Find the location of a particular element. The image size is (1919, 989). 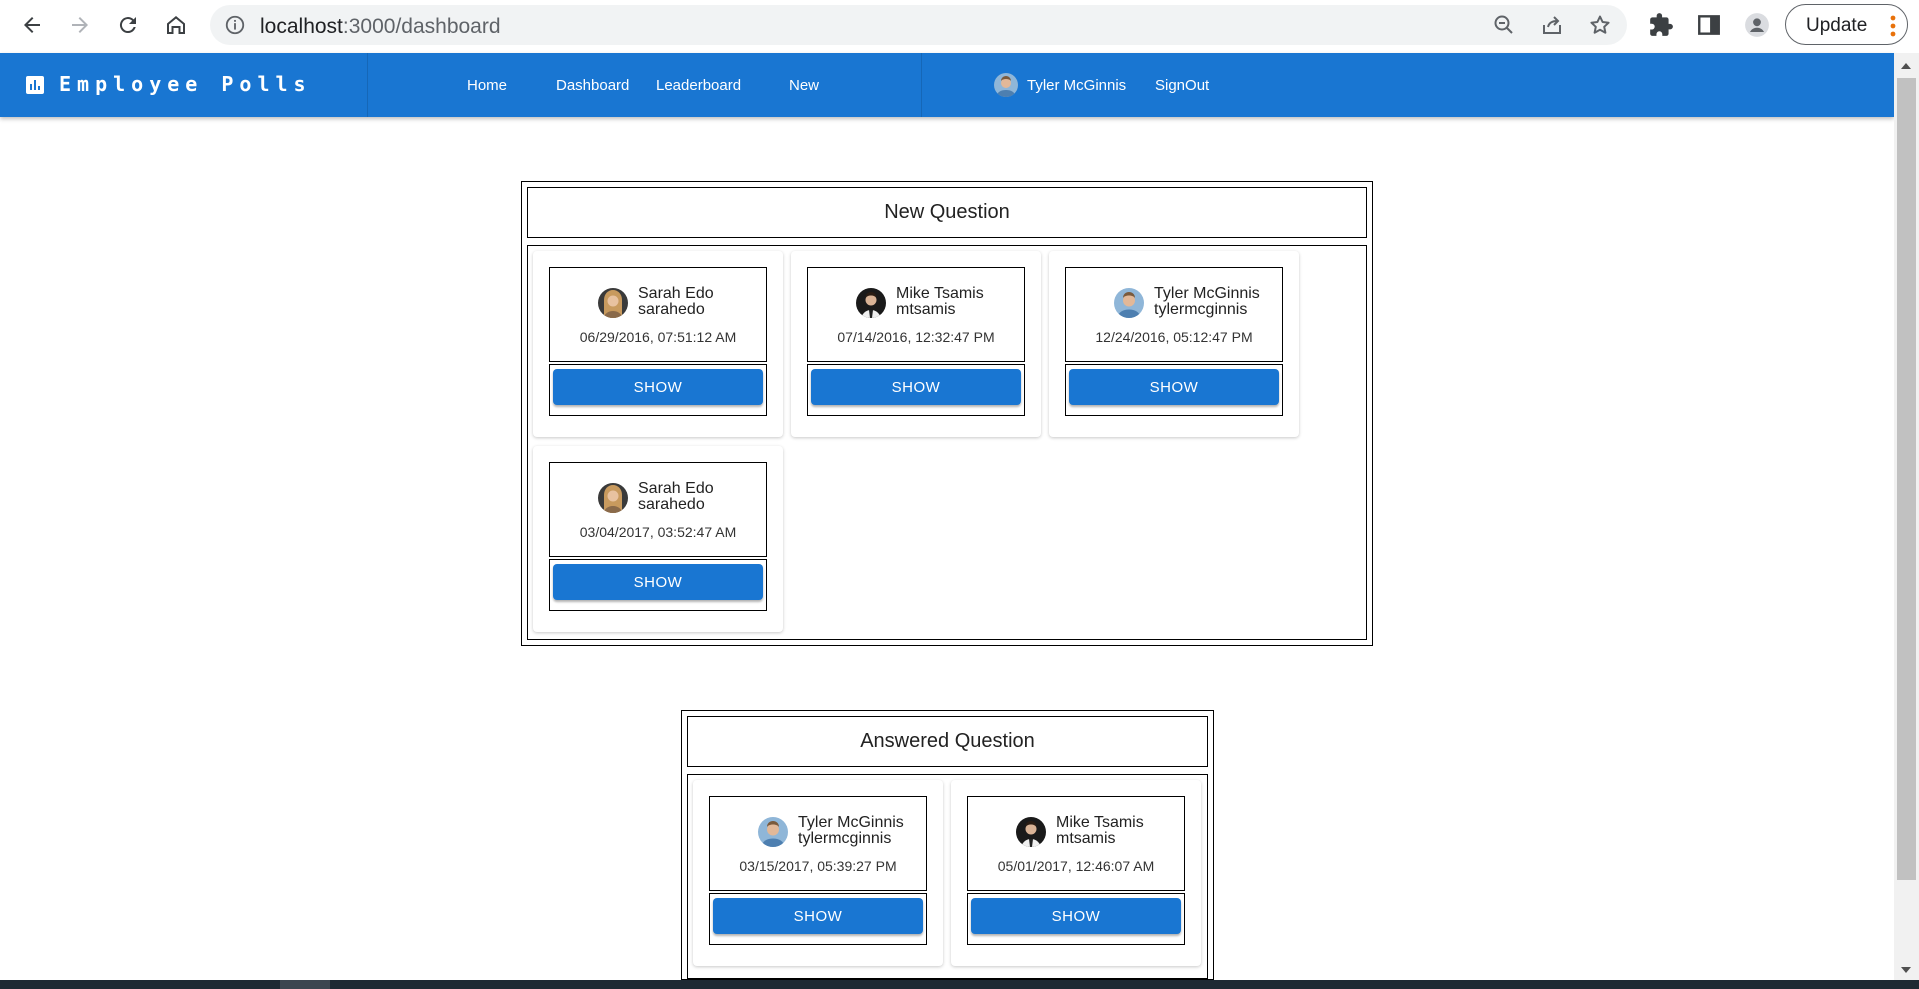

browser-toolbar: localhost:3000/dashboard Update is located at coordinates (959, 26).